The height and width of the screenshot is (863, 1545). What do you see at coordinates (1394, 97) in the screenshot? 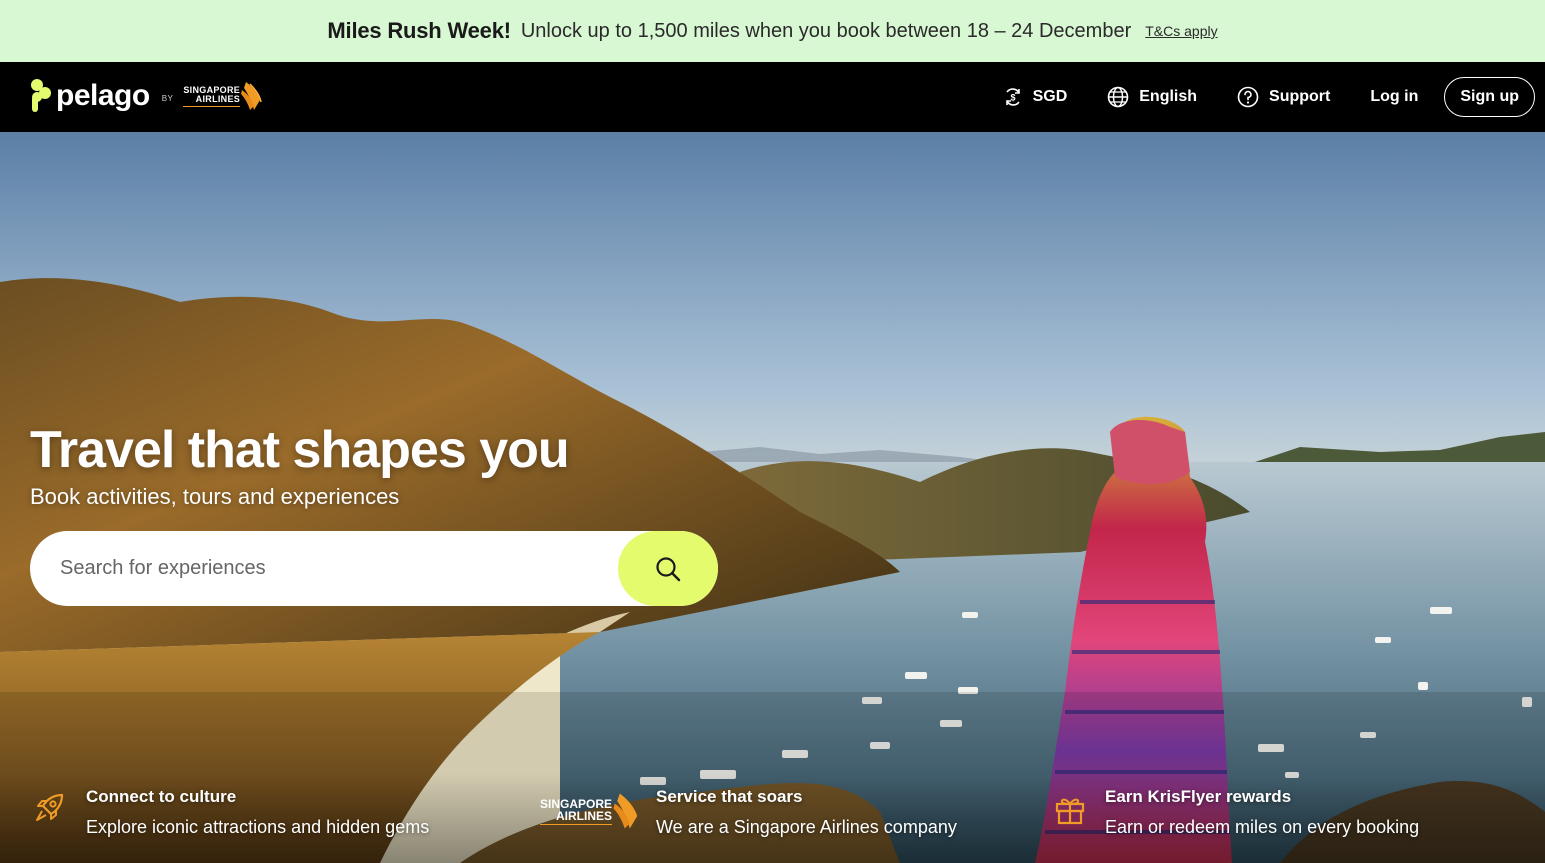
I see `login-link: Log in` at bounding box center [1394, 97].